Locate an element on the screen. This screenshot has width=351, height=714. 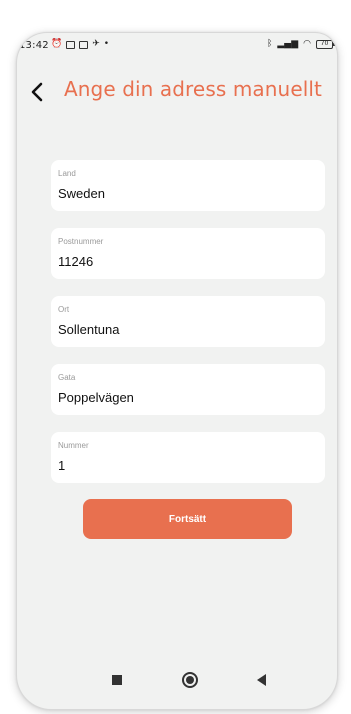
city-field: Ort is located at coordinates (188, 321).